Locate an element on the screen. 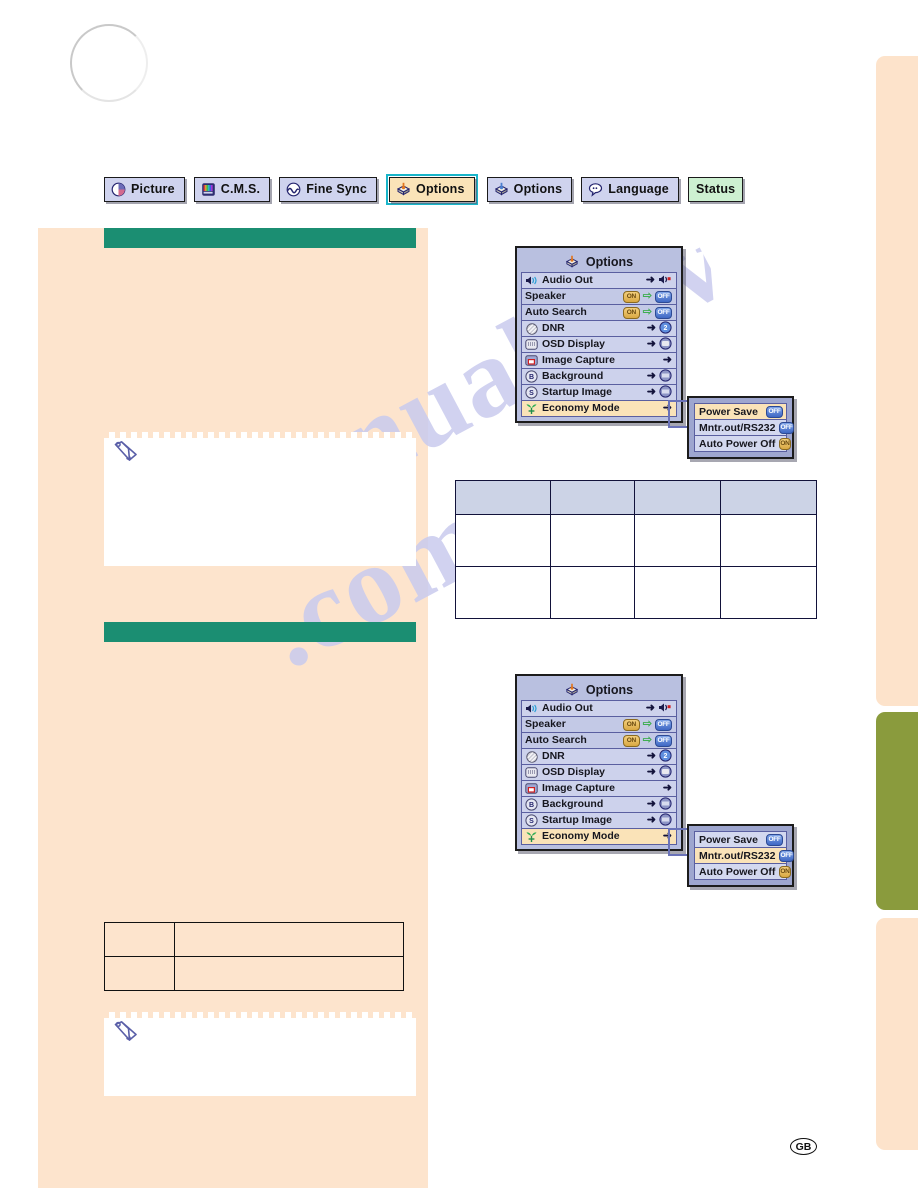  dnr-value-icon: 2 is located at coordinates (665, 328).